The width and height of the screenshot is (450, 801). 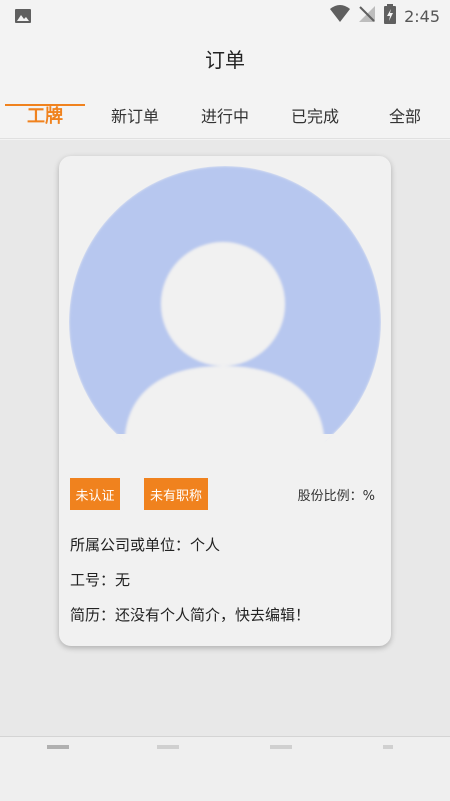 I want to click on wifi-icon, so click(x=340, y=16).